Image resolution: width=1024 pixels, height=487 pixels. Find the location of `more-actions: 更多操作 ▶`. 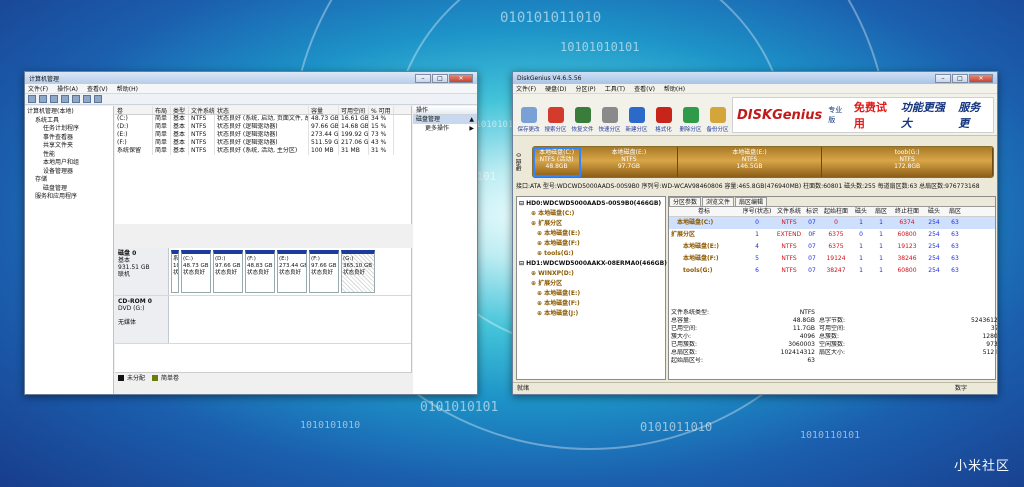

more-actions: 更多操作 ▶ is located at coordinates (445, 128).